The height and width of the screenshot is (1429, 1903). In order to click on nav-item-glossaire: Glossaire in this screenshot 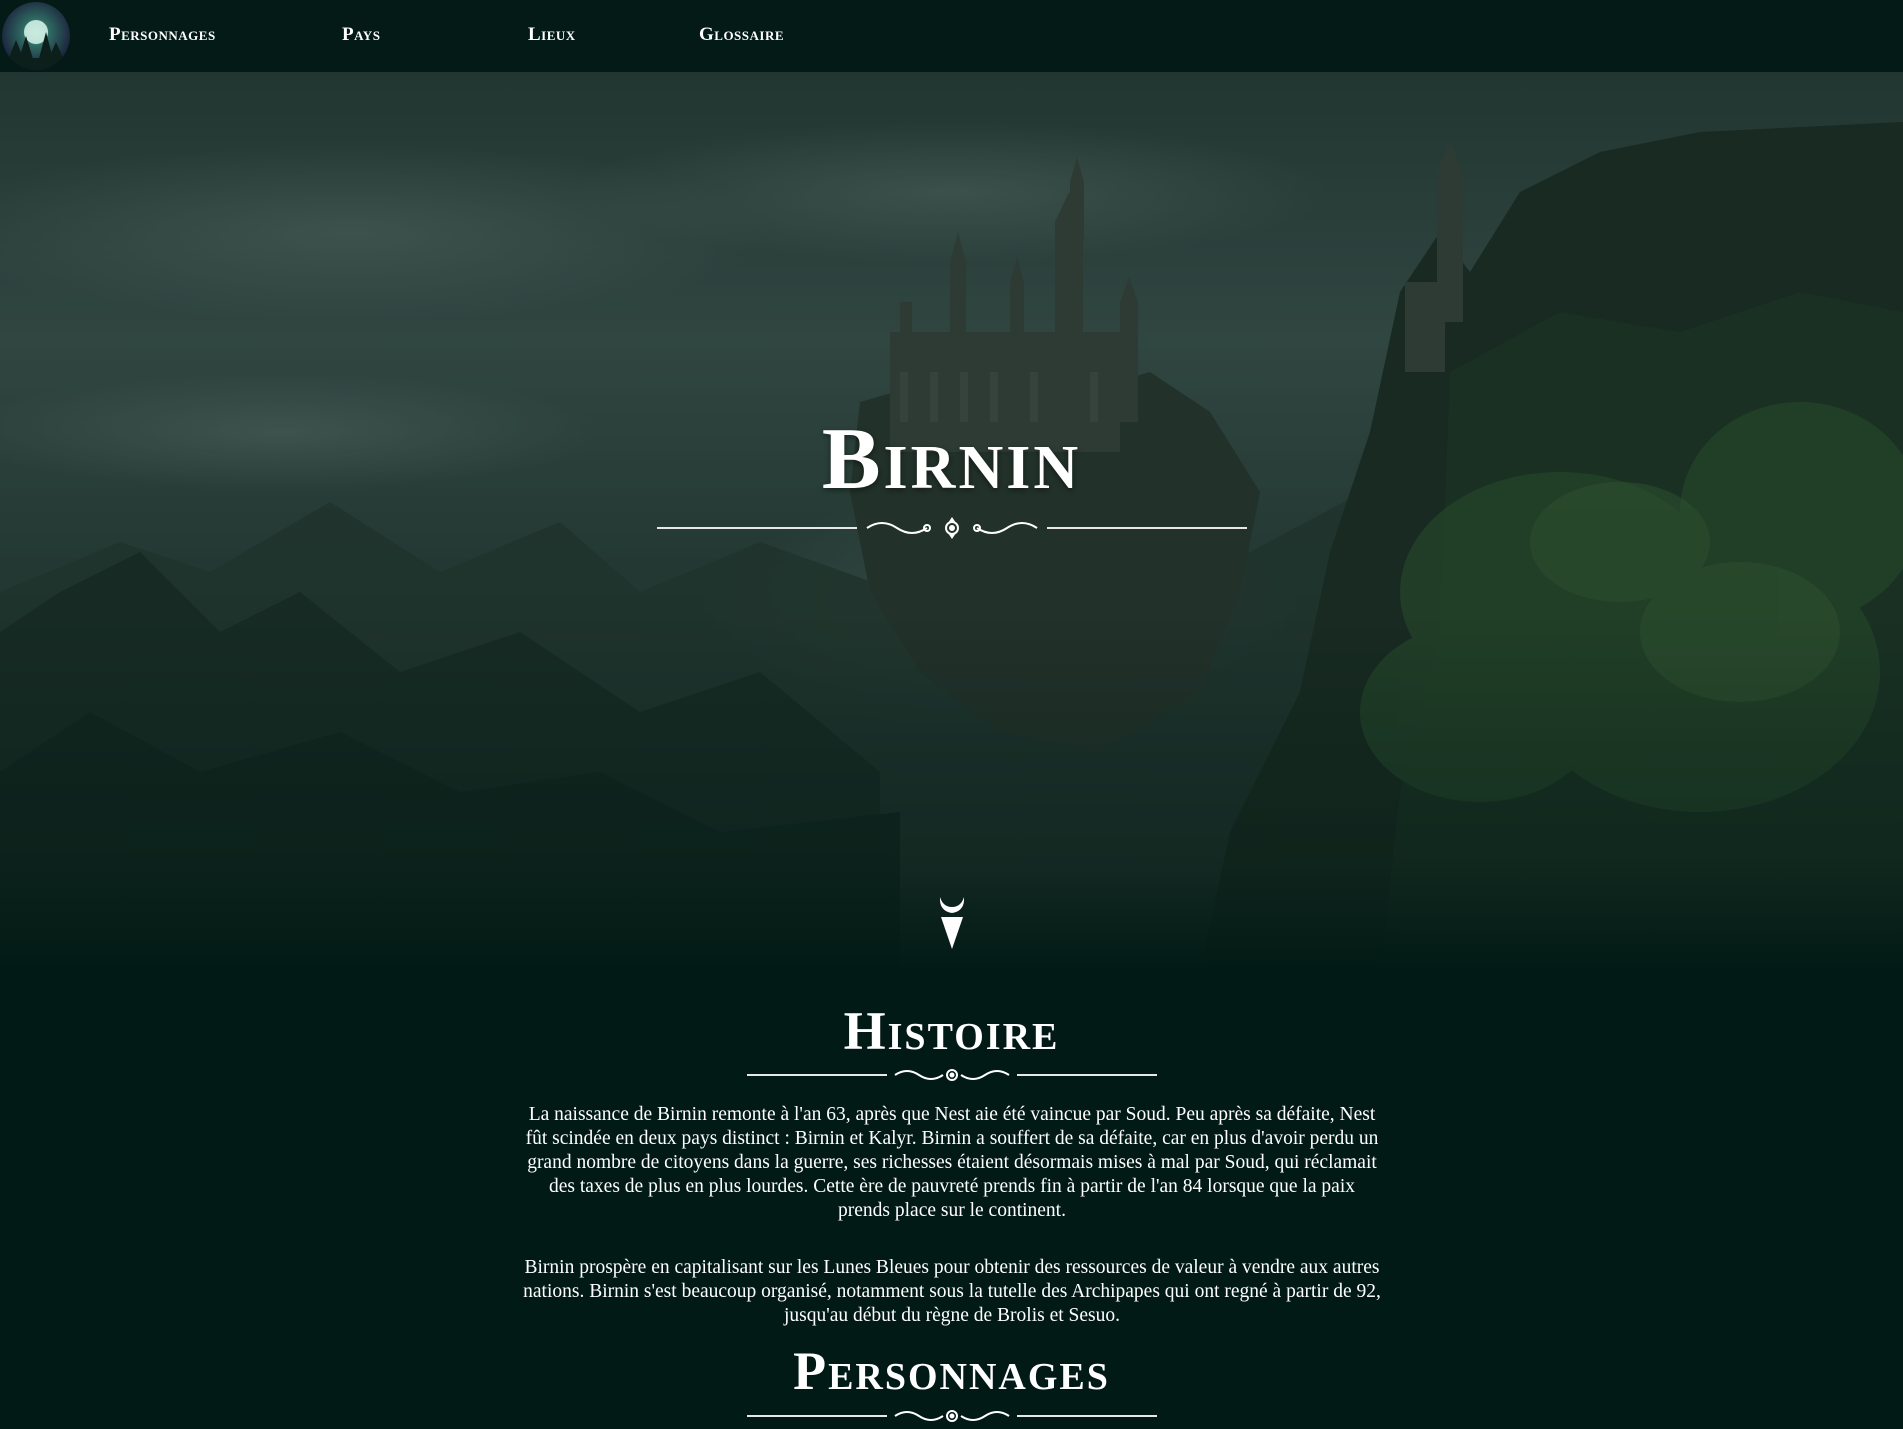, I will do `click(741, 35)`.